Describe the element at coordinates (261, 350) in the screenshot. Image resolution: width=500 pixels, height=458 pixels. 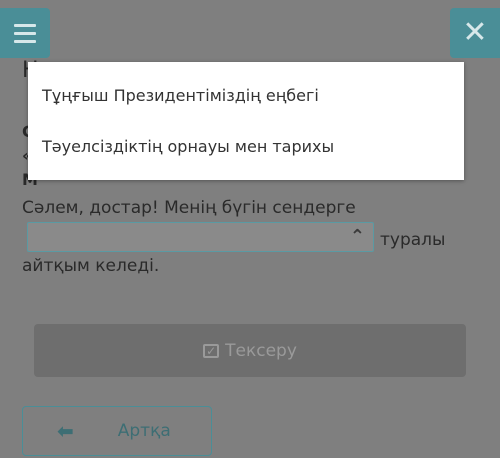
I see `check-button-label: Тексеру` at that location.